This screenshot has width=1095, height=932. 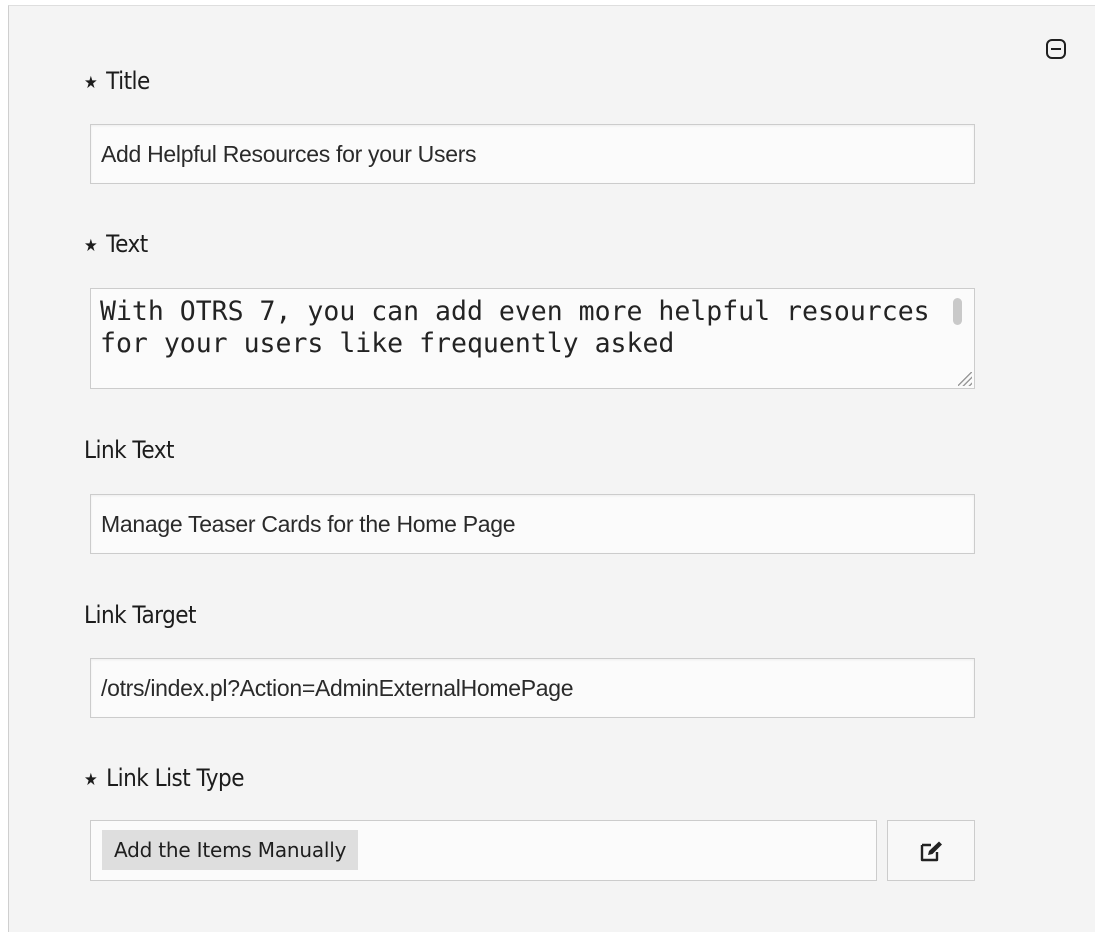 What do you see at coordinates (230, 850) in the screenshot?
I see `link-list-type-selected-value: Add the Items Manually` at bounding box center [230, 850].